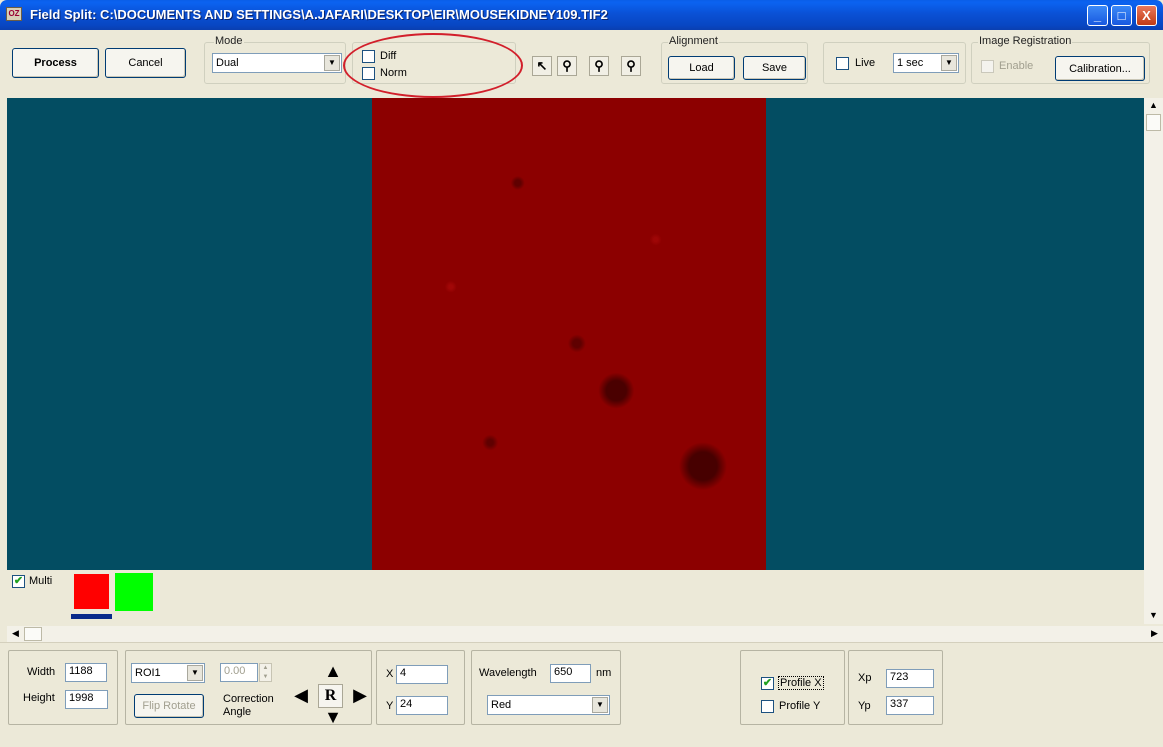 The height and width of the screenshot is (747, 1163). What do you see at coordinates (604, 673) in the screenshot?
I see `wavelength-unit: nm` at bounding box center [604, 673].